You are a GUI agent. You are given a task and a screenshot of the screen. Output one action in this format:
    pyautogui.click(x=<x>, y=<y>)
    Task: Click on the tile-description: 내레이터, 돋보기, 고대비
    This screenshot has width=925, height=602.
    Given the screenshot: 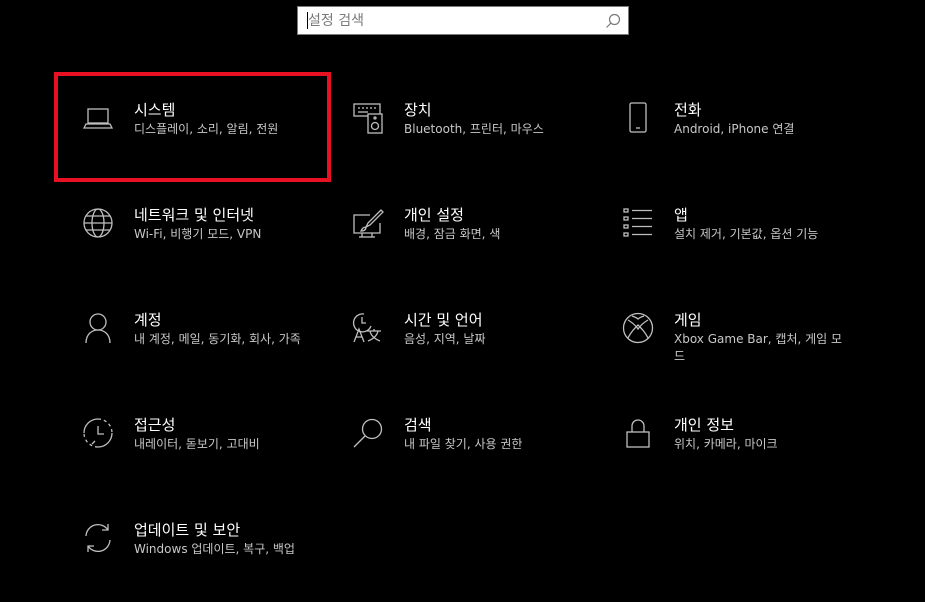 What is the action you would take?
    pyautogui.click(x=197, y=444)
    